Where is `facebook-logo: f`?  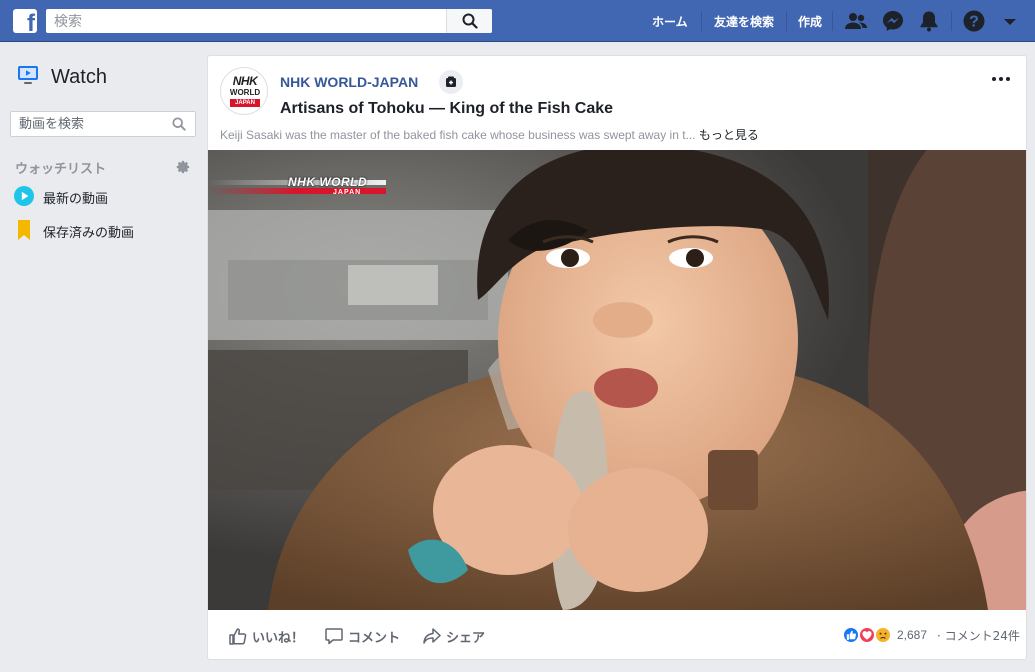
facebook-logo: f is located at coordinates (25, 21).